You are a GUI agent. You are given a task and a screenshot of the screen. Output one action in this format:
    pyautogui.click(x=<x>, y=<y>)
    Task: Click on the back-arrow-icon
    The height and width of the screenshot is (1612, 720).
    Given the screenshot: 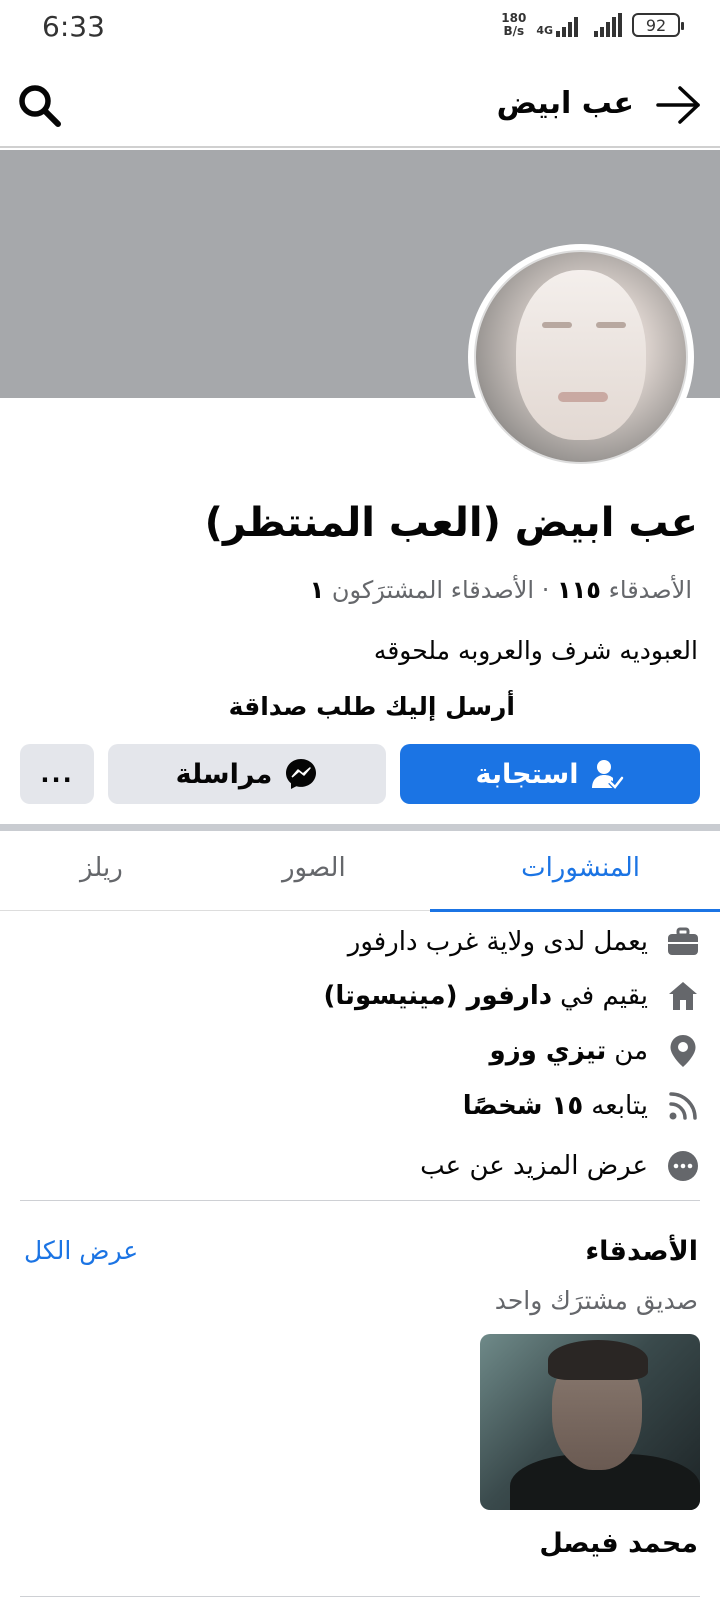 What is the action you would take?
    pyautogui.click(x=678, y=105)
    